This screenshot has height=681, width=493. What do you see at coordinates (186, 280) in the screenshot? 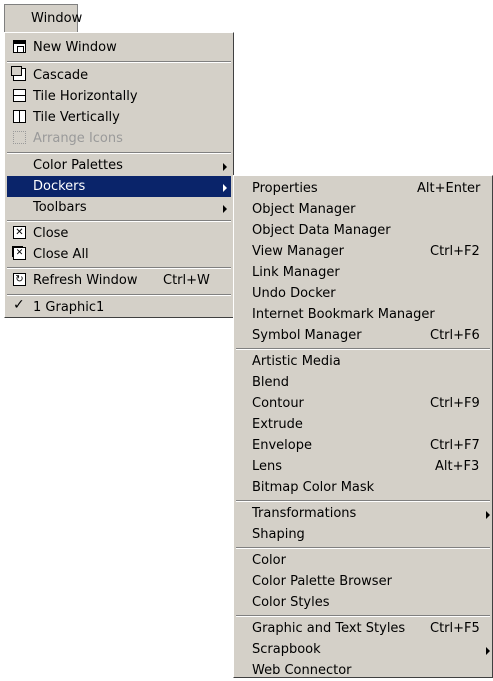
I see `shortcut-text: Ctrl+W` at bounding box center [186, 280].